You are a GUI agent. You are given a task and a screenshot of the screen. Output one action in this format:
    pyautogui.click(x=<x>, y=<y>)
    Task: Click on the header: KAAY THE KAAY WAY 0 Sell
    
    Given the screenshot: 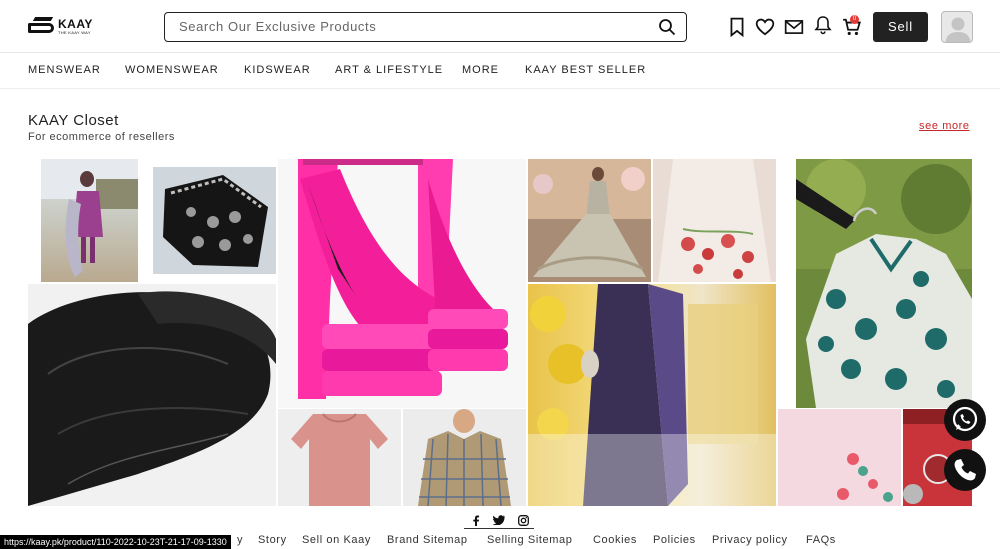 What is the action you would take?
    pyautogui.click(x=500, y=26)
    